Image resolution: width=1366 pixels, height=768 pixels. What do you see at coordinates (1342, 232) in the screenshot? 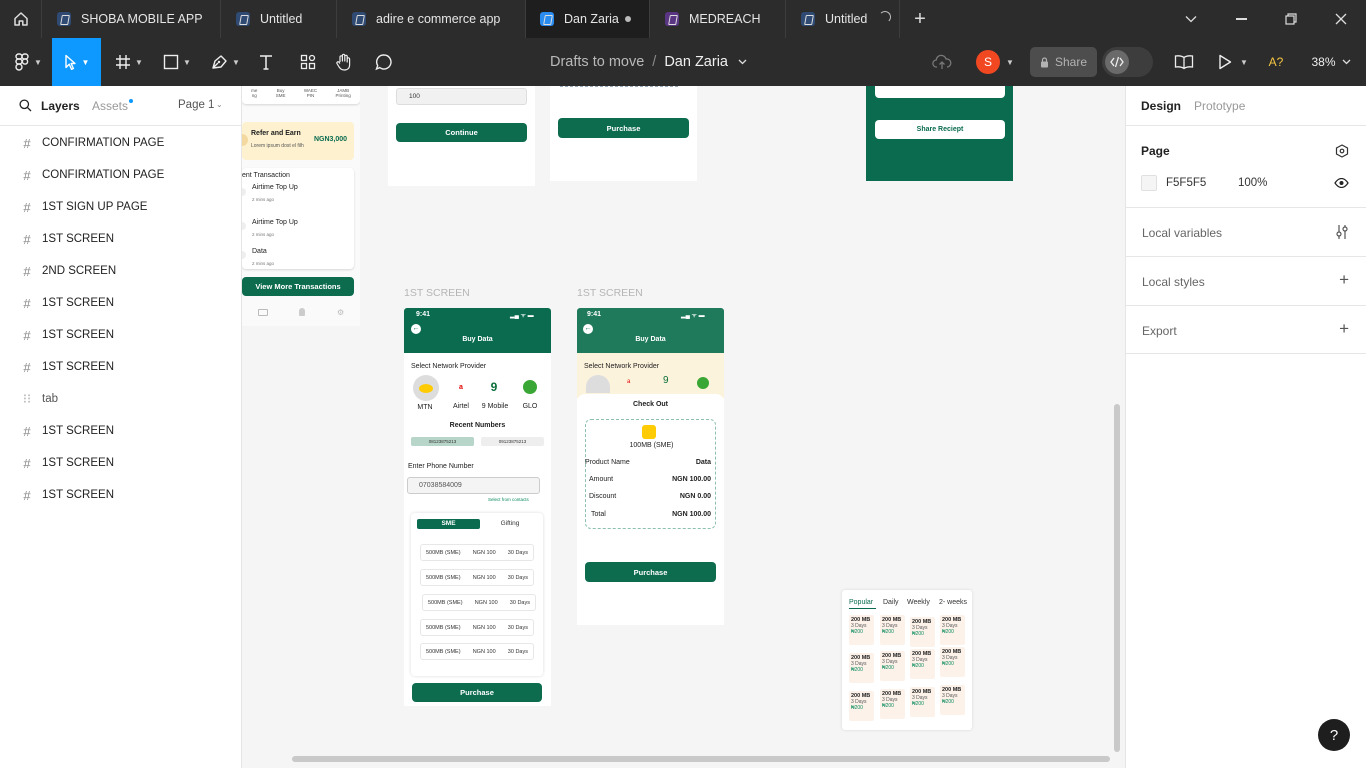
I see `variables-sliders-icon` at bounding box center [1342, 232].